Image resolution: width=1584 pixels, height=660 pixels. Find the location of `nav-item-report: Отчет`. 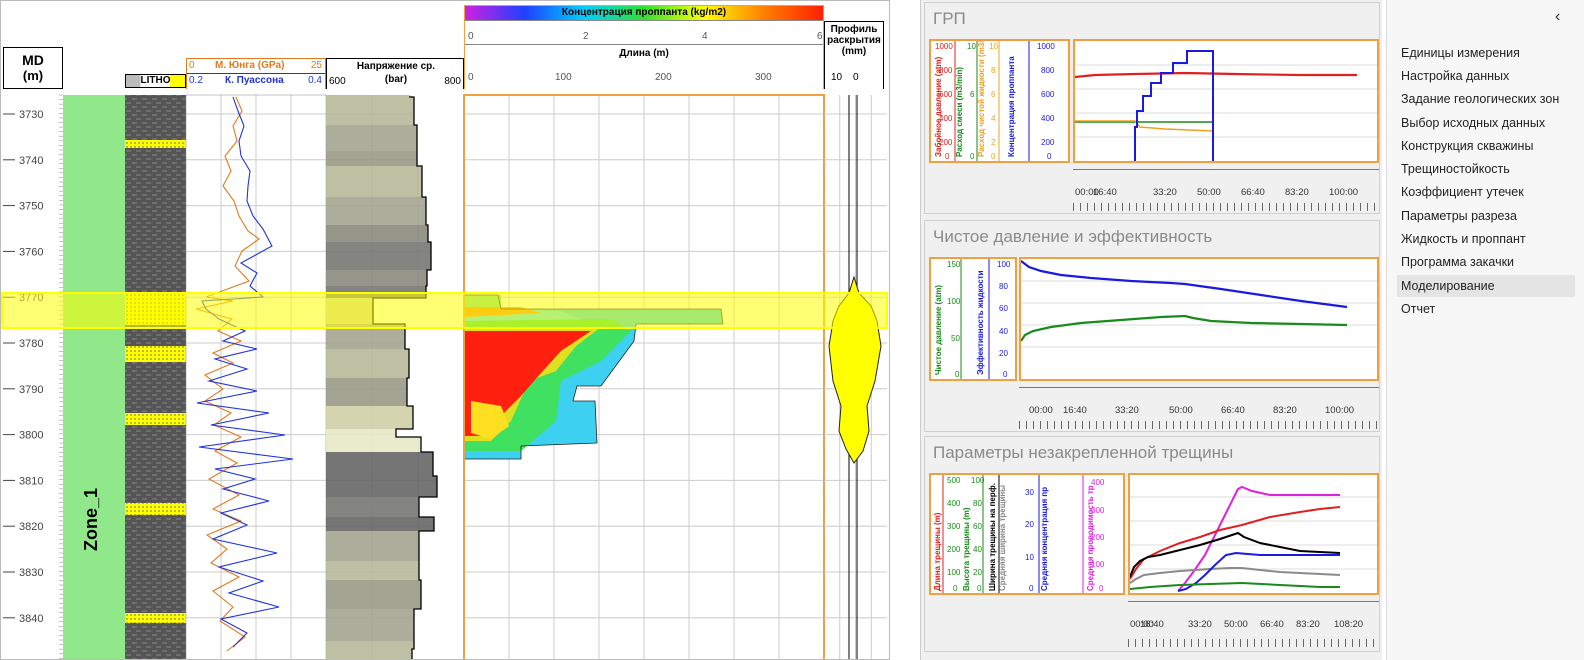

nav-item-report: Отчет is located at coordinates (1418, 309).